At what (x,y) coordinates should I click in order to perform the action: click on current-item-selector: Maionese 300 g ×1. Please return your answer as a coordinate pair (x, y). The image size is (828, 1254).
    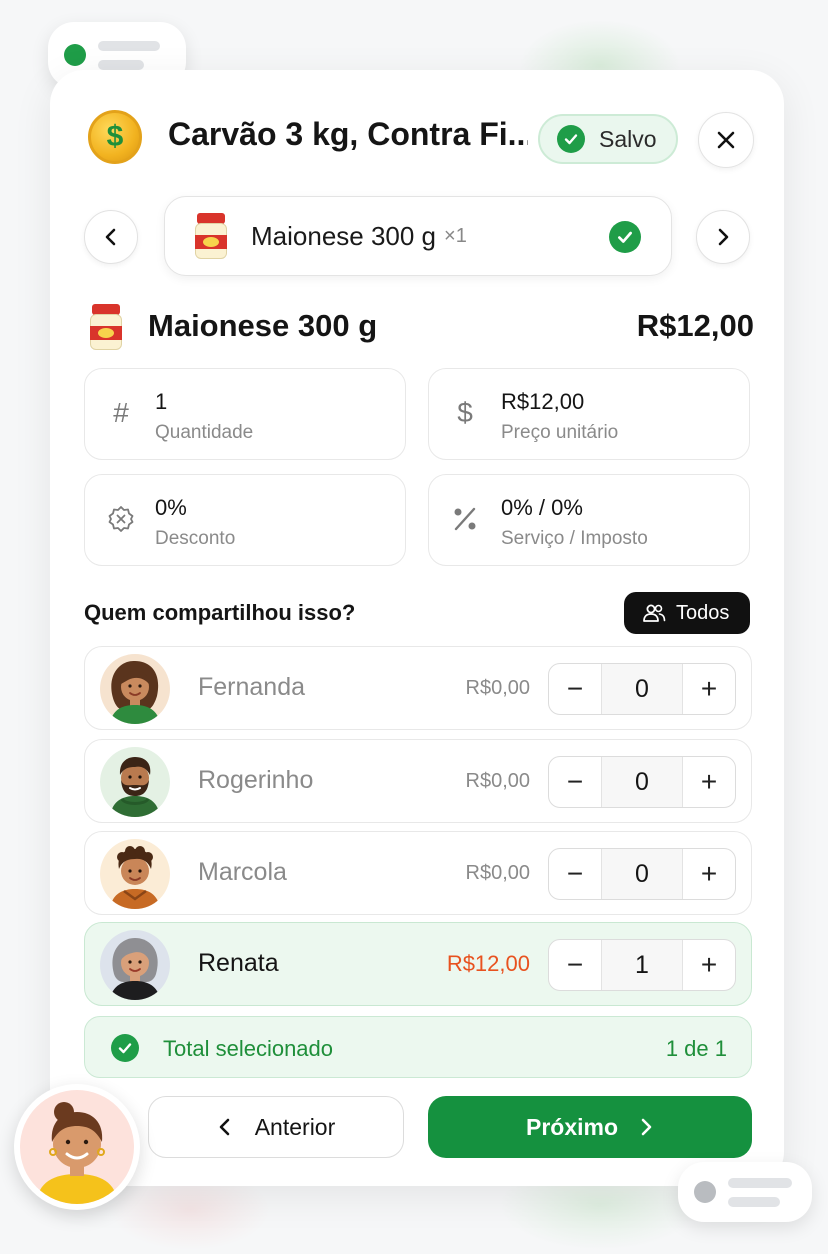
    Looking at the image, I should click on (418, 236).